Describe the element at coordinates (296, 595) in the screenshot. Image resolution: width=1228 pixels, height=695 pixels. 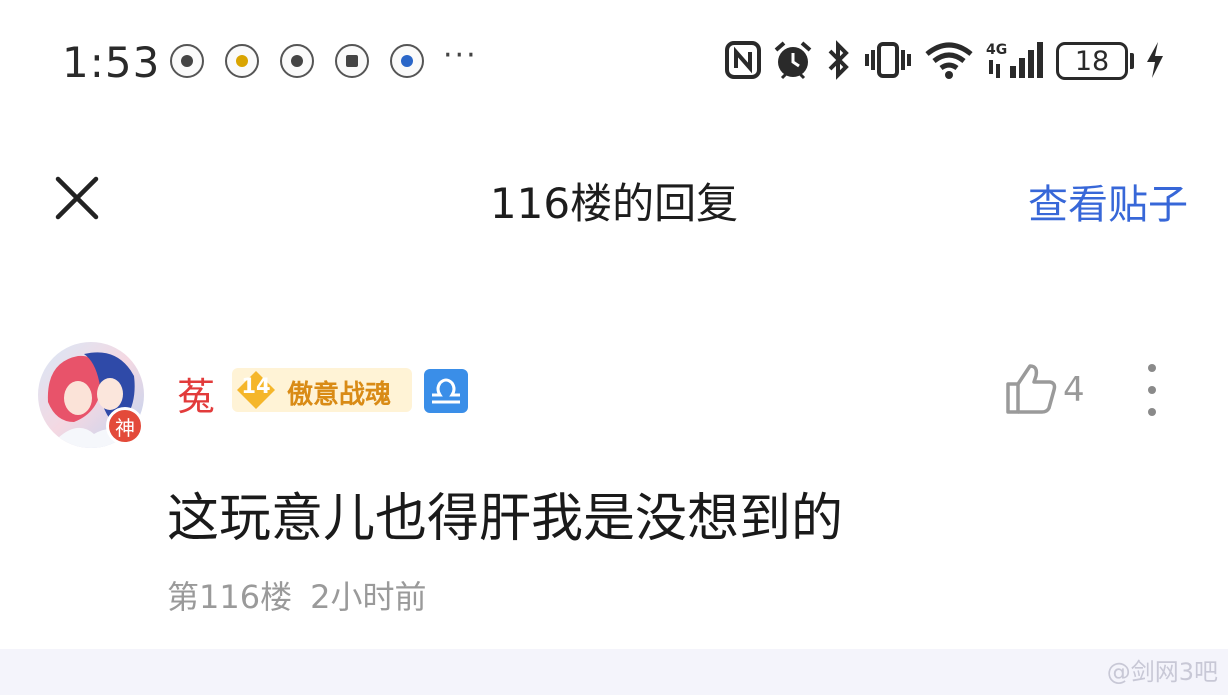
I see `reply-meta: 第116楼 2小时前` at that location.